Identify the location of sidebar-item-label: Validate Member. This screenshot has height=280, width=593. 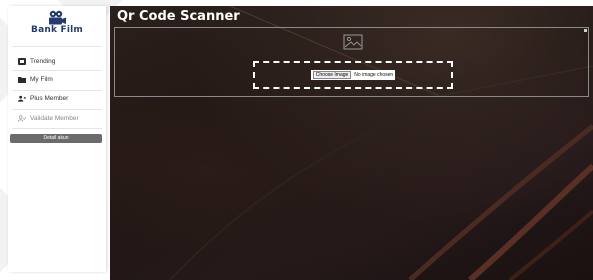
(54, 118).